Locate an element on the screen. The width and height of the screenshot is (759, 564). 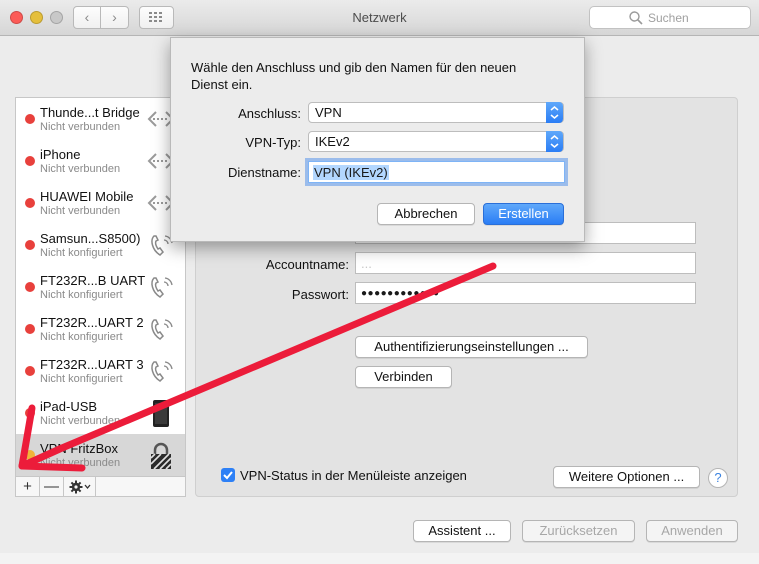
remove-service-button: — is located at coordinates (52, 486).